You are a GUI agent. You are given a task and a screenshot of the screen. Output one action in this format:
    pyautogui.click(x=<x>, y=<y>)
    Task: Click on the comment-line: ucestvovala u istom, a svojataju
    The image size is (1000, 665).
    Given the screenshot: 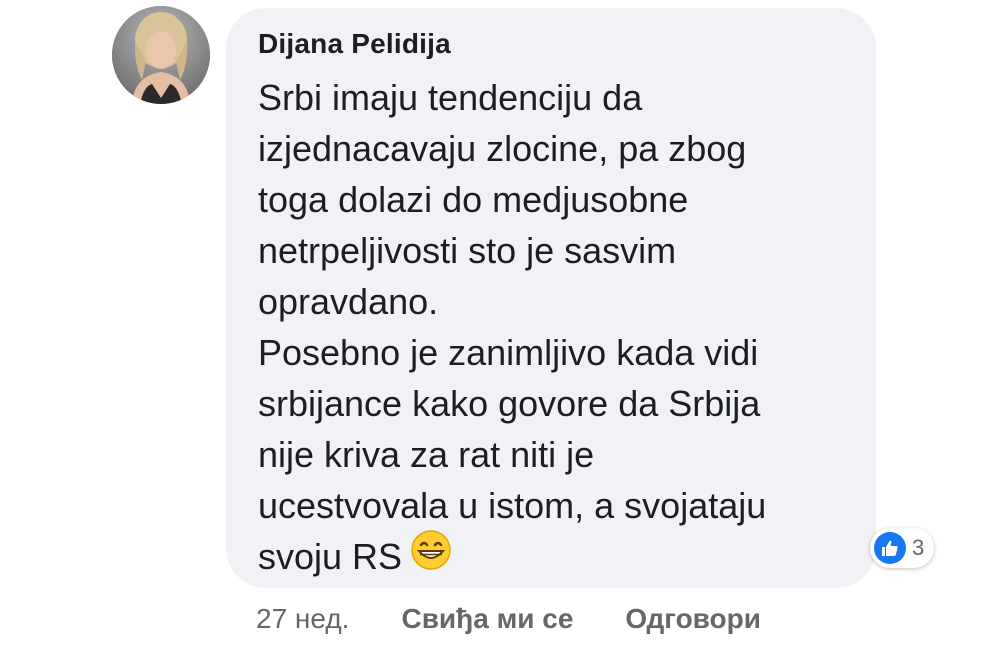 What is the action you would take?
    pyautogui.click(x=512, y=505)
    